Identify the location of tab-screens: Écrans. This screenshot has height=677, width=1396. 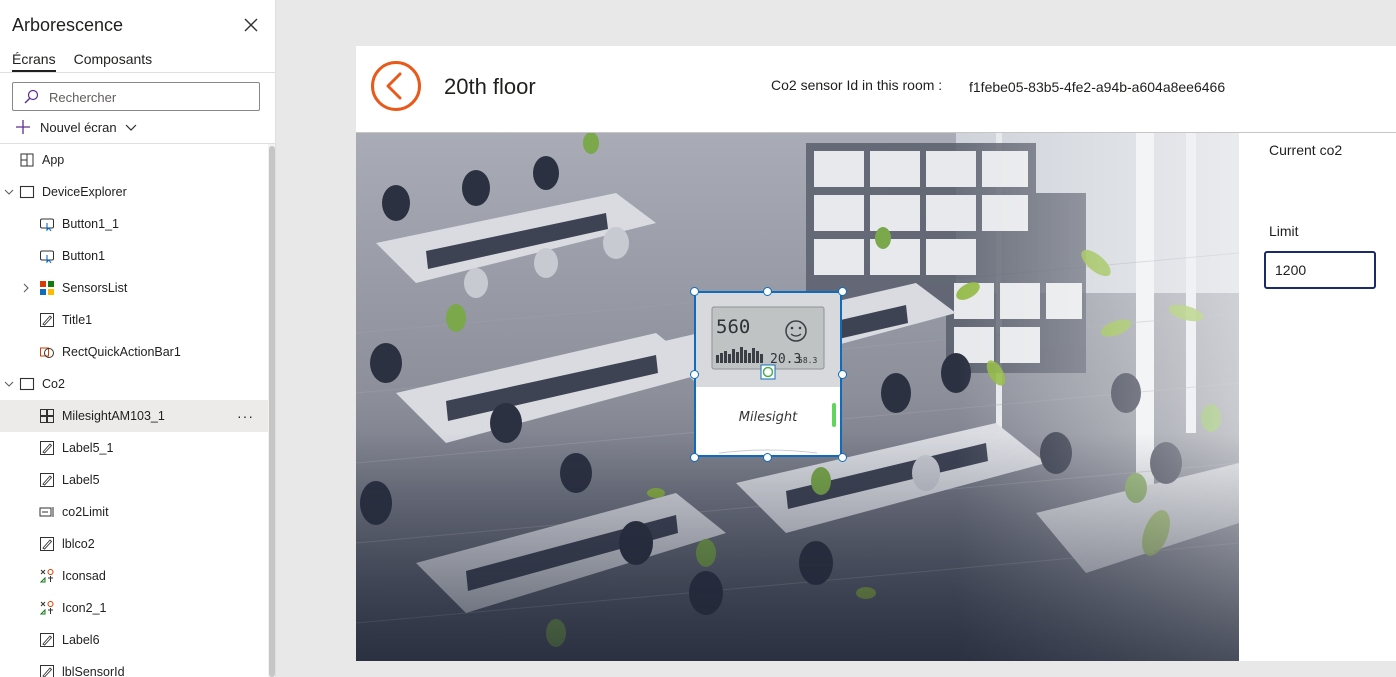
(34, 61).